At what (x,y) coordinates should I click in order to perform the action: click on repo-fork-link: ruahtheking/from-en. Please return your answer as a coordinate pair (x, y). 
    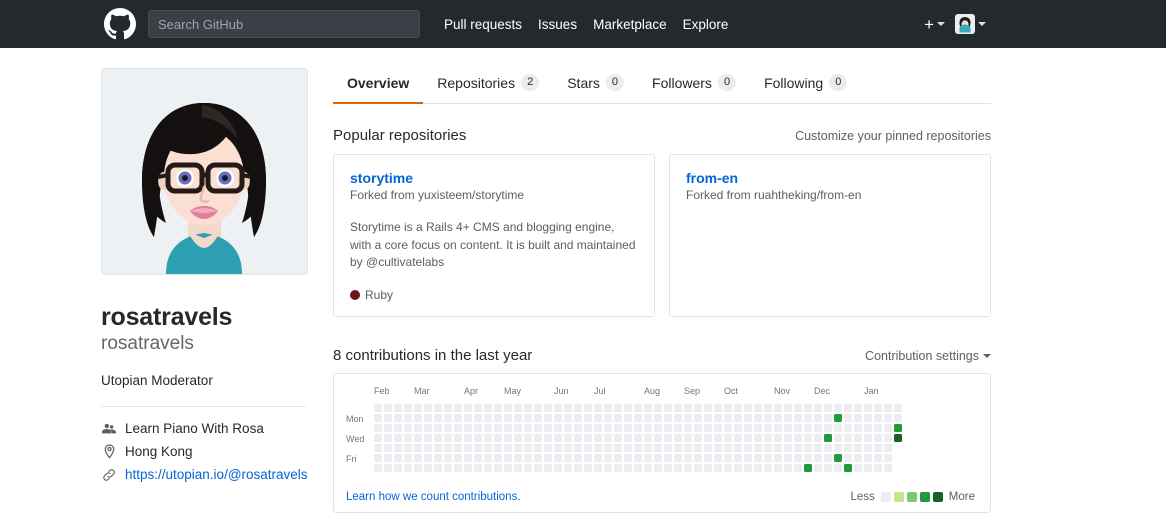
    Looking at the image, I should click on (807, 195).